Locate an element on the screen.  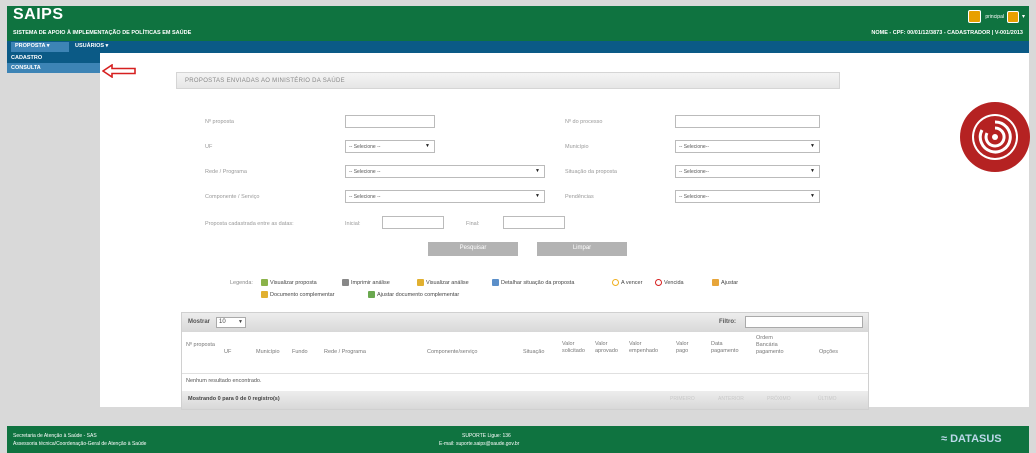
label-uf: UF is located at coordinates (209, 147).